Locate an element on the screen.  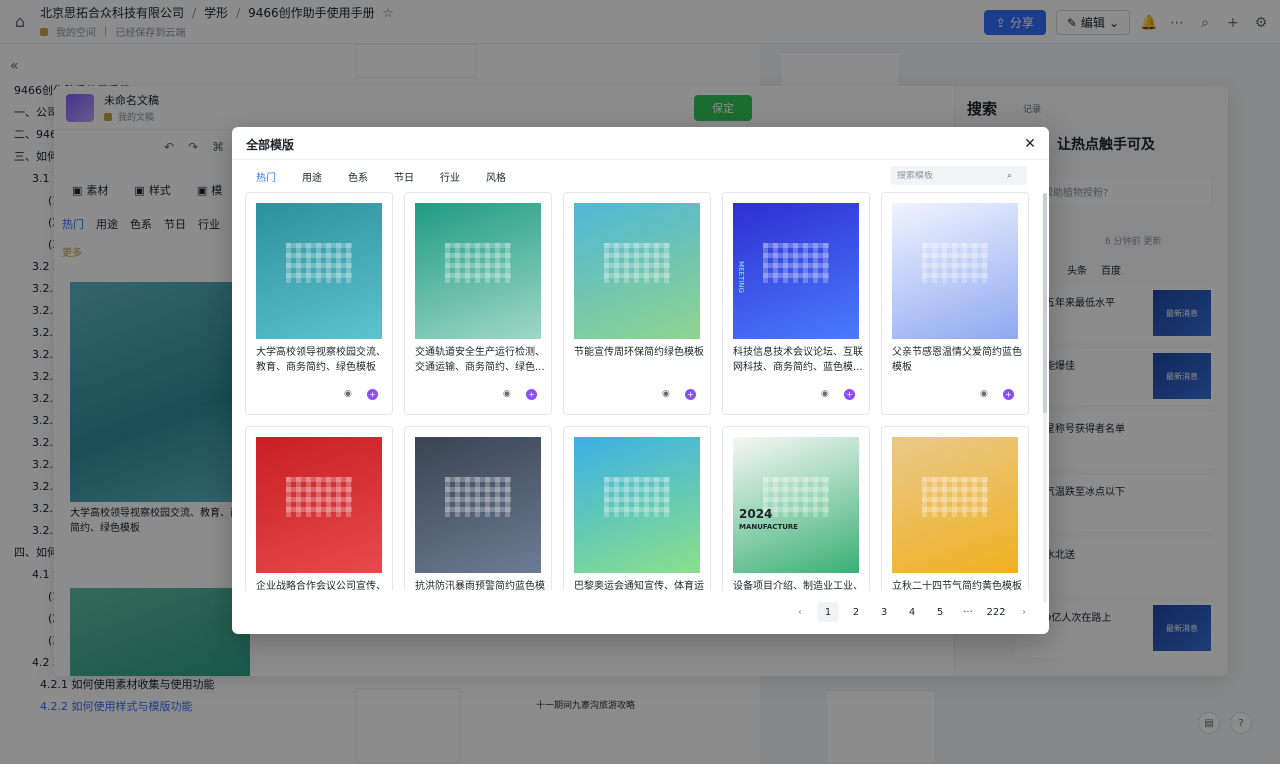
template-thumbnail: MEETING is located at coordinates (796, 271).